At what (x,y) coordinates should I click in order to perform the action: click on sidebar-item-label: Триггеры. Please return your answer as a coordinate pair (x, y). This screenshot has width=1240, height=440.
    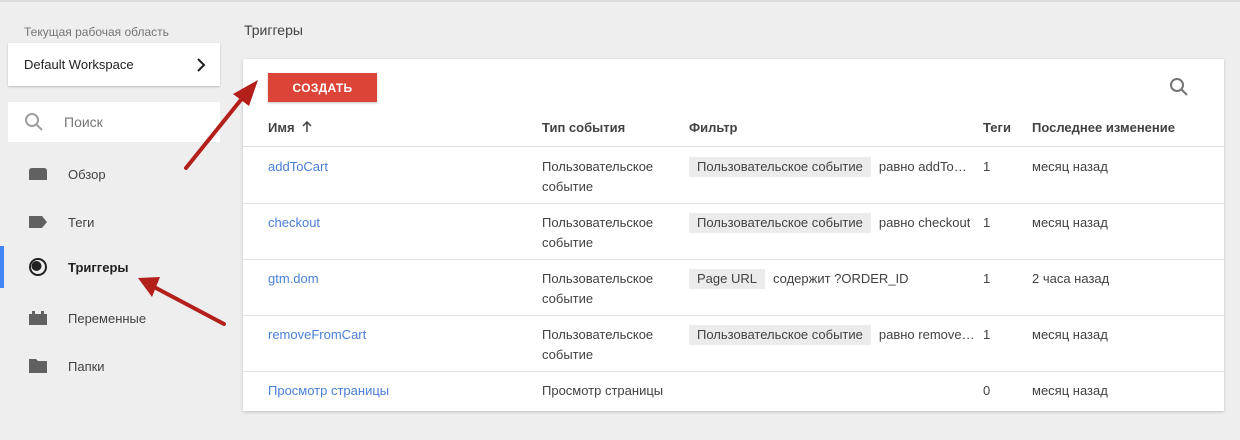
    Looking at the image, I should click on (98, 267).